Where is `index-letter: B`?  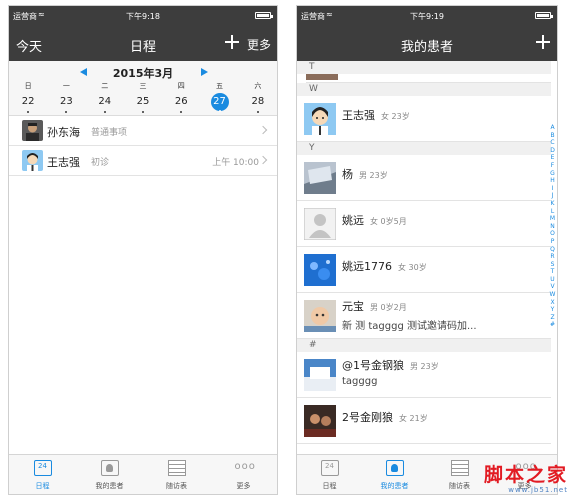 index-letter: B is located at coordinates (552, 136).